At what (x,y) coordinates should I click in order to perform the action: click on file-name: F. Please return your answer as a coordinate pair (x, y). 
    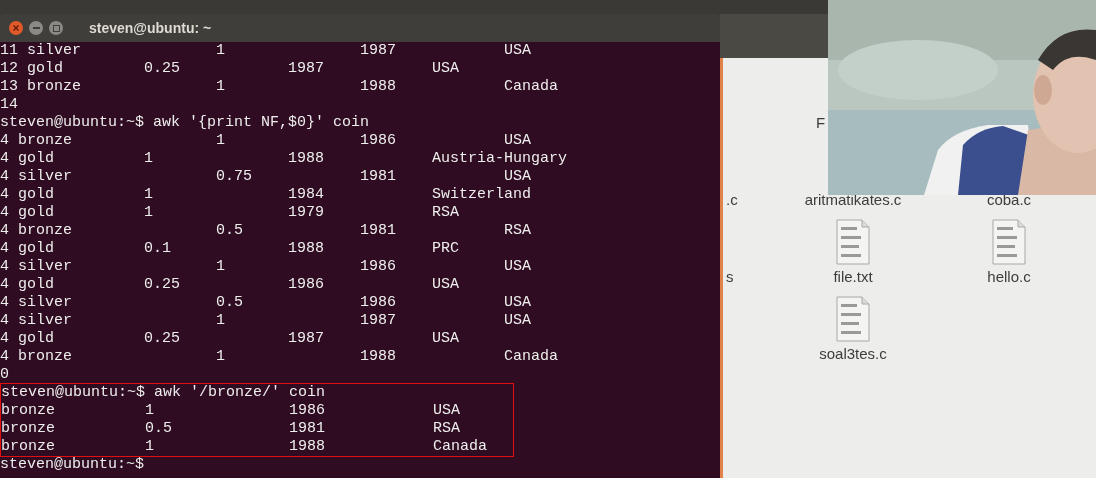
    Looking at the image, I should click on (821, 123).